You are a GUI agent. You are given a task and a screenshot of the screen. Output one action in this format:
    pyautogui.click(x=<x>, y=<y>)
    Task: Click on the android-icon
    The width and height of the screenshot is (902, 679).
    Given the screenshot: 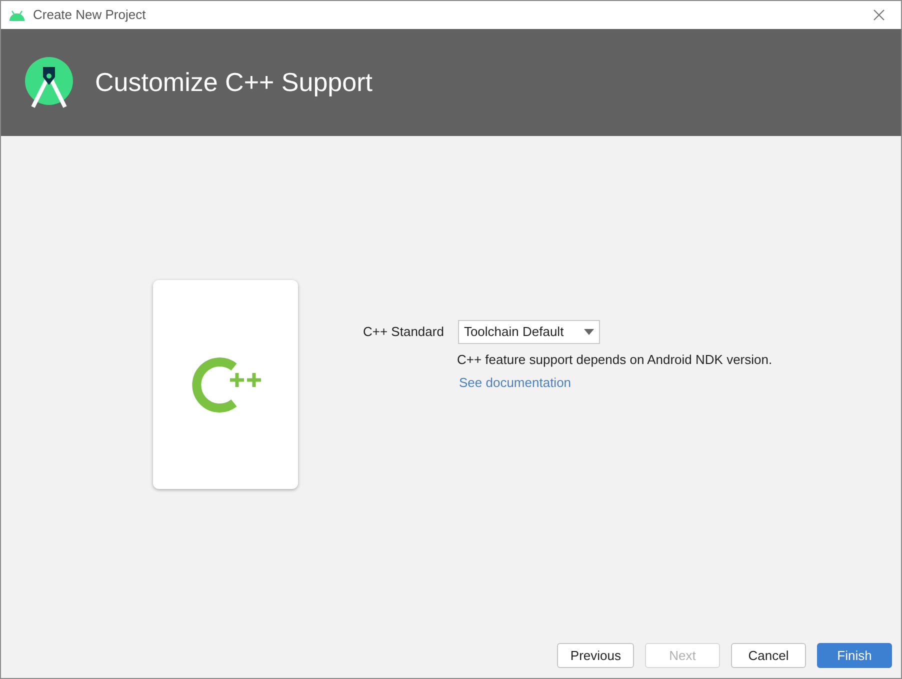 What is the action you would take?
    pyautogui.click(x=17, y=15)
    